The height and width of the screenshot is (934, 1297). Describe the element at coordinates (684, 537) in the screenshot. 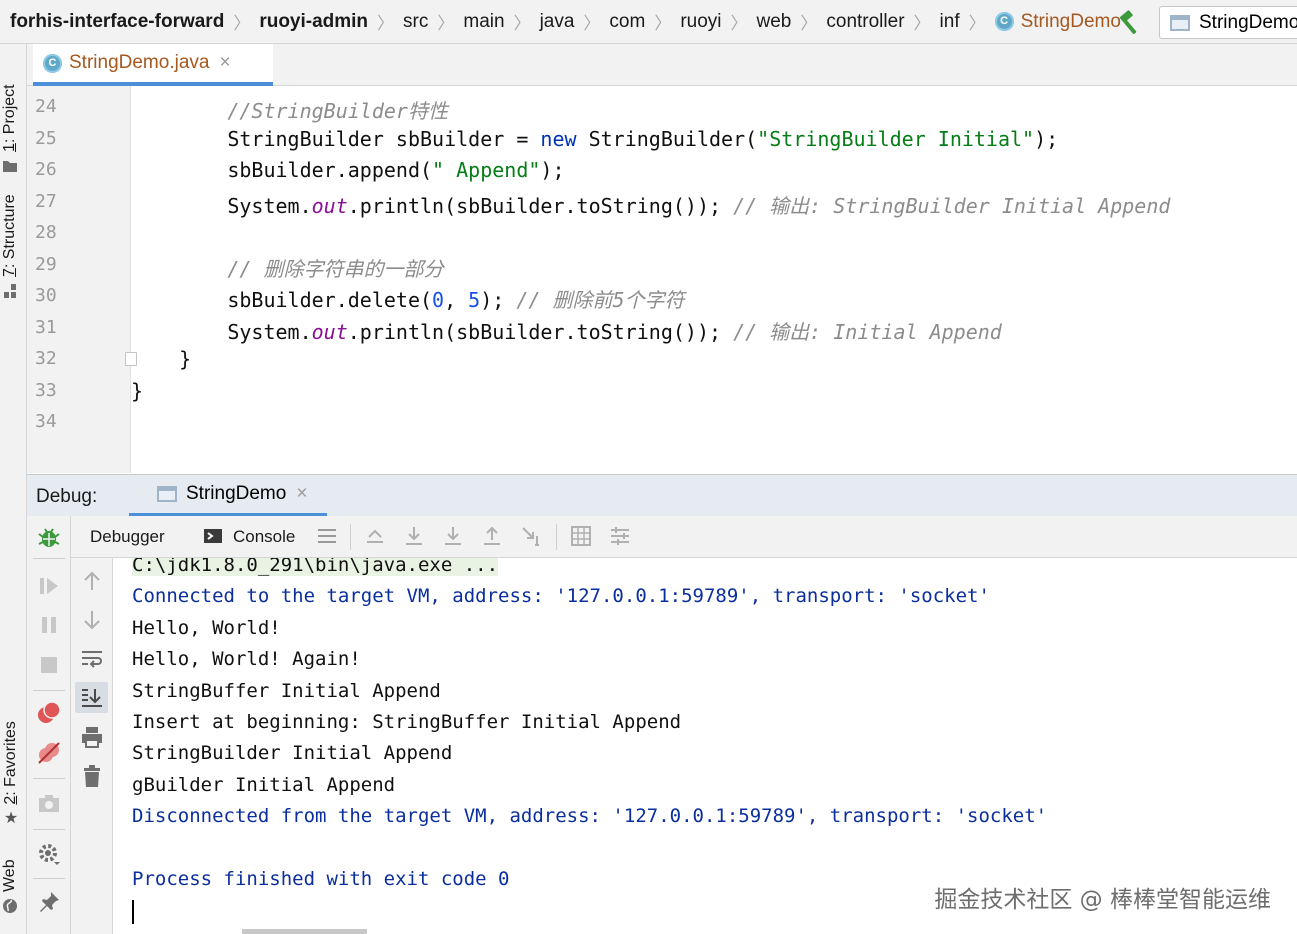

I see `debug-toolbar: Debugger Console` at that location.